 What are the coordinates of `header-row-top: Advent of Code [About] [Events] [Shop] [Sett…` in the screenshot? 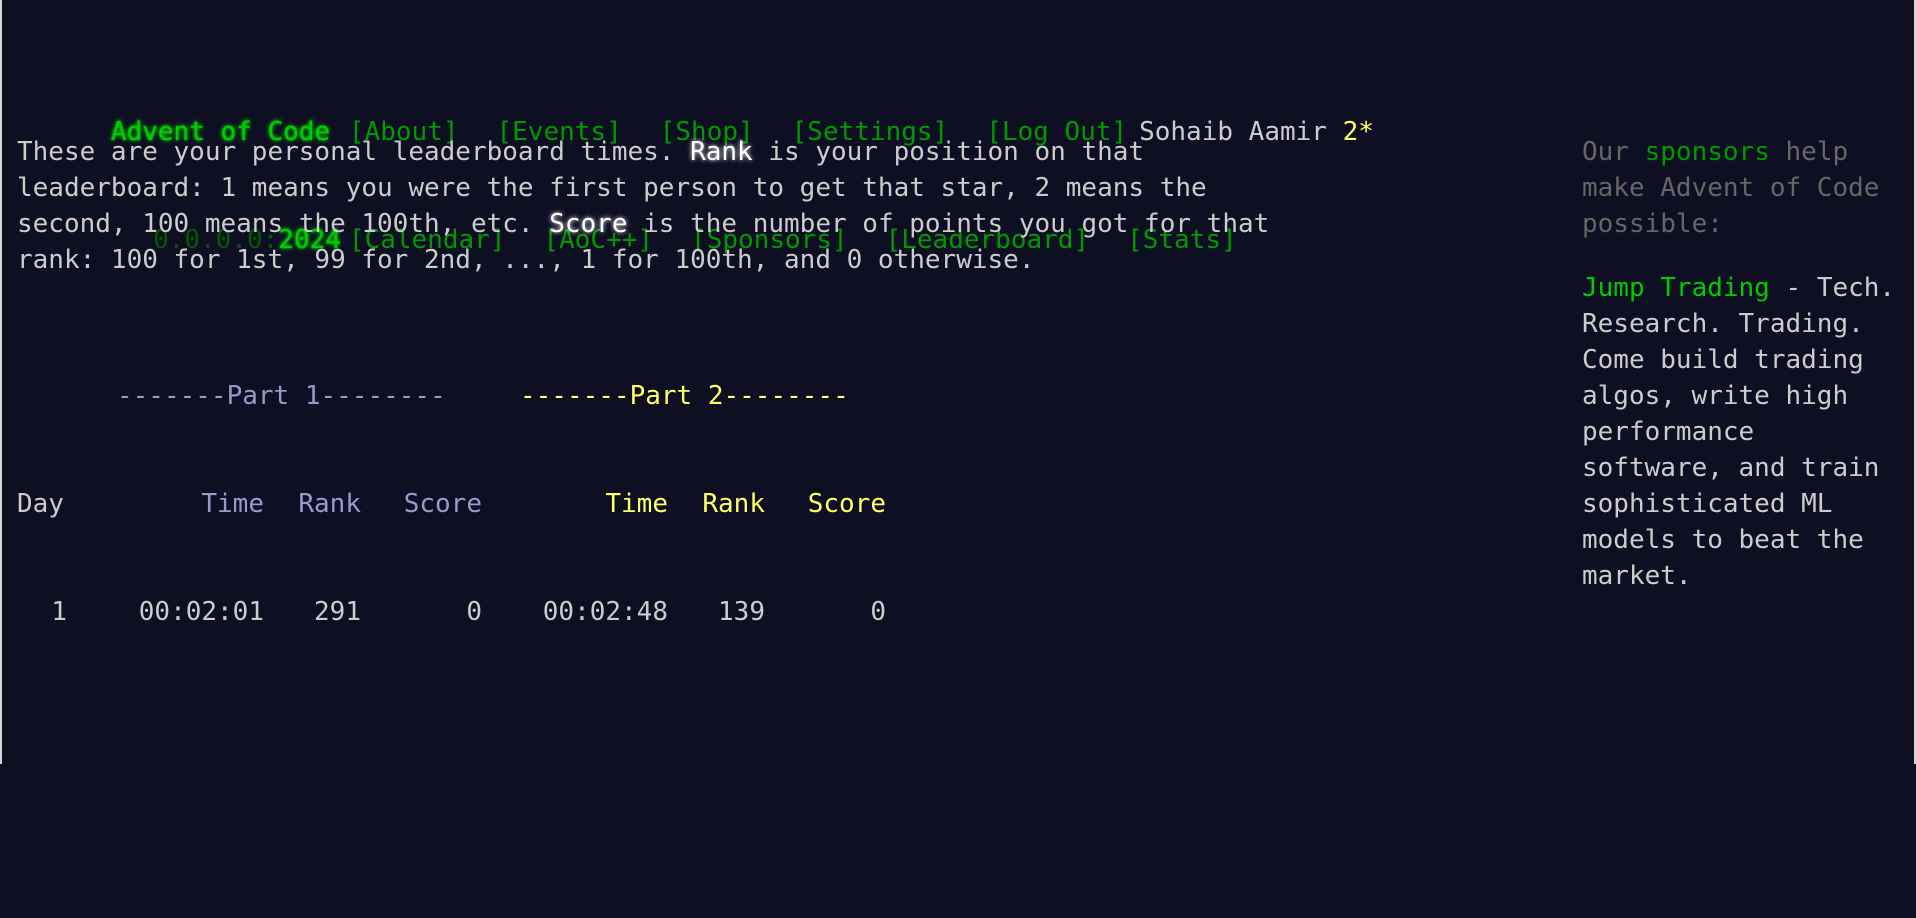 It's located at (695, 112).